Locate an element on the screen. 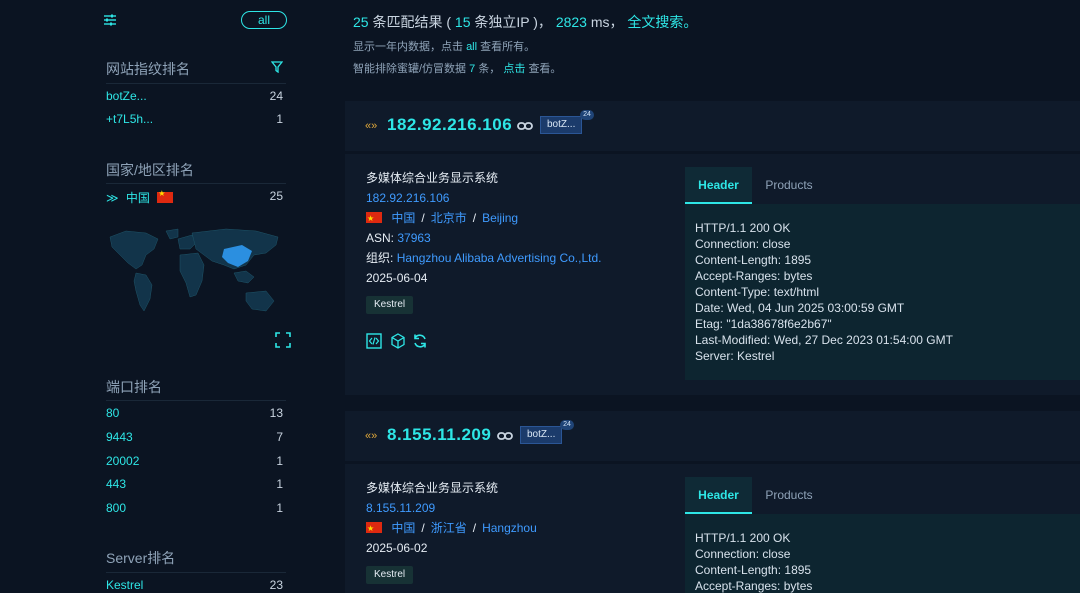 This screenshot has height=593, width=1080. port-number: 9443 is located at coordinates (119, 437).